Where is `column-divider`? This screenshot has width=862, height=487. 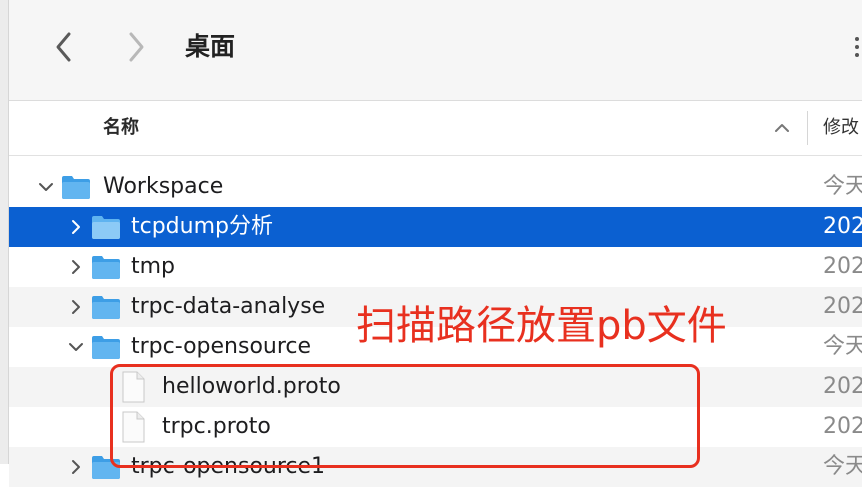 column-divider is located at coordinates (807, 128).